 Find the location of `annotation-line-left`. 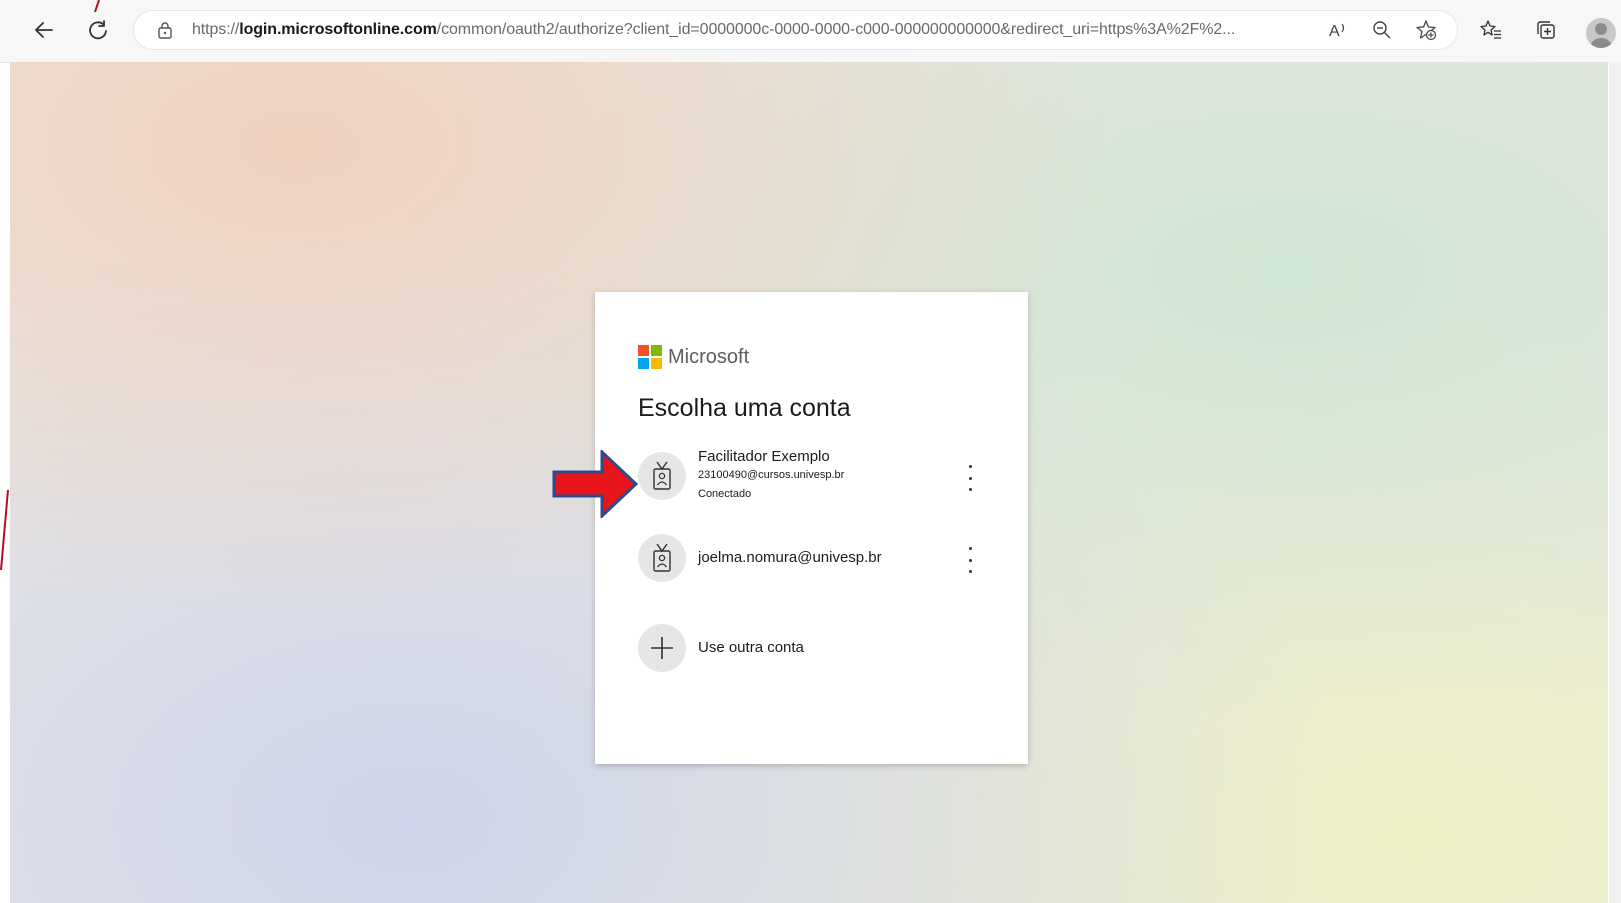

annotation-line-left is located at coordinates (4, 530).